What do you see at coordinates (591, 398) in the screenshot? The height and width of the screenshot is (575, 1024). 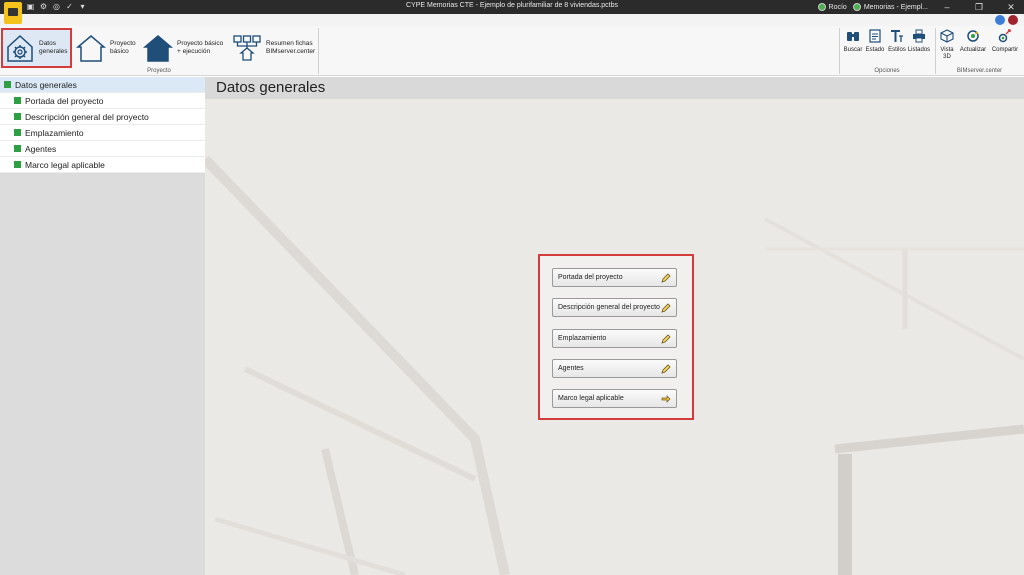 I see `marco-legal-button-label: Marco legal aplicable` at bounding box center [591, 398].